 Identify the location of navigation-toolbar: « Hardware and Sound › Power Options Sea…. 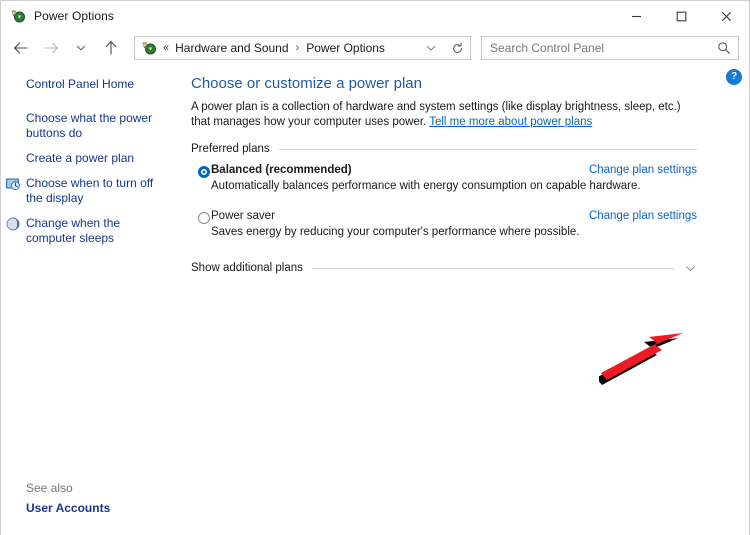
(375, 48).